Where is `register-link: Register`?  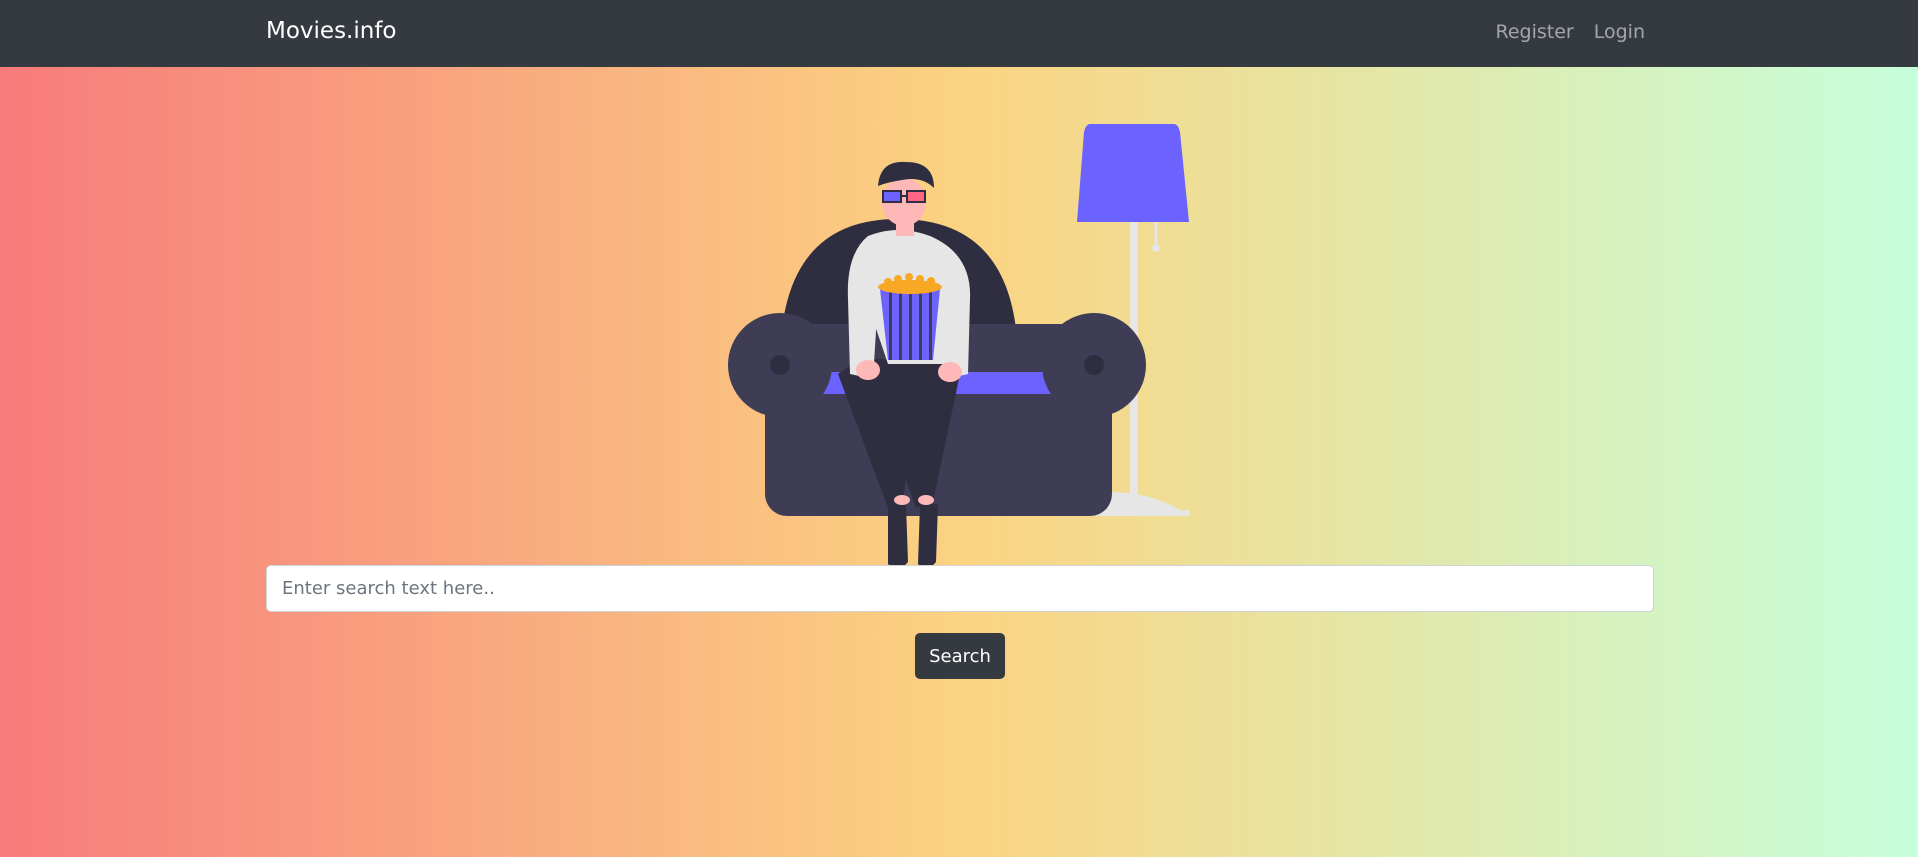
register-link: Register is located at coordinates (1535, 32).